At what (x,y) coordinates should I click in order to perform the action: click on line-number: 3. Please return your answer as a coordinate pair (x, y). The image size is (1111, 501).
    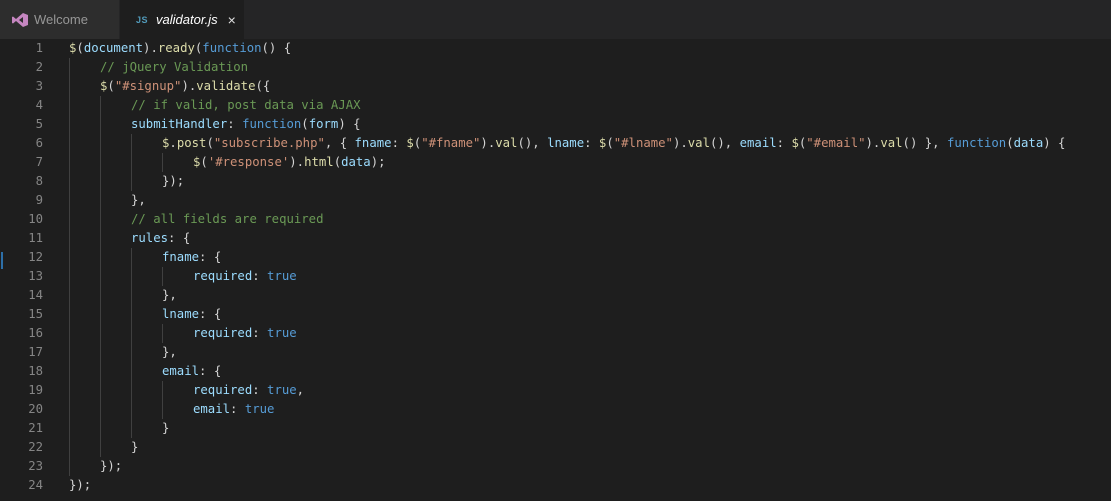
    Looking at the image, I should click on (39, 86).